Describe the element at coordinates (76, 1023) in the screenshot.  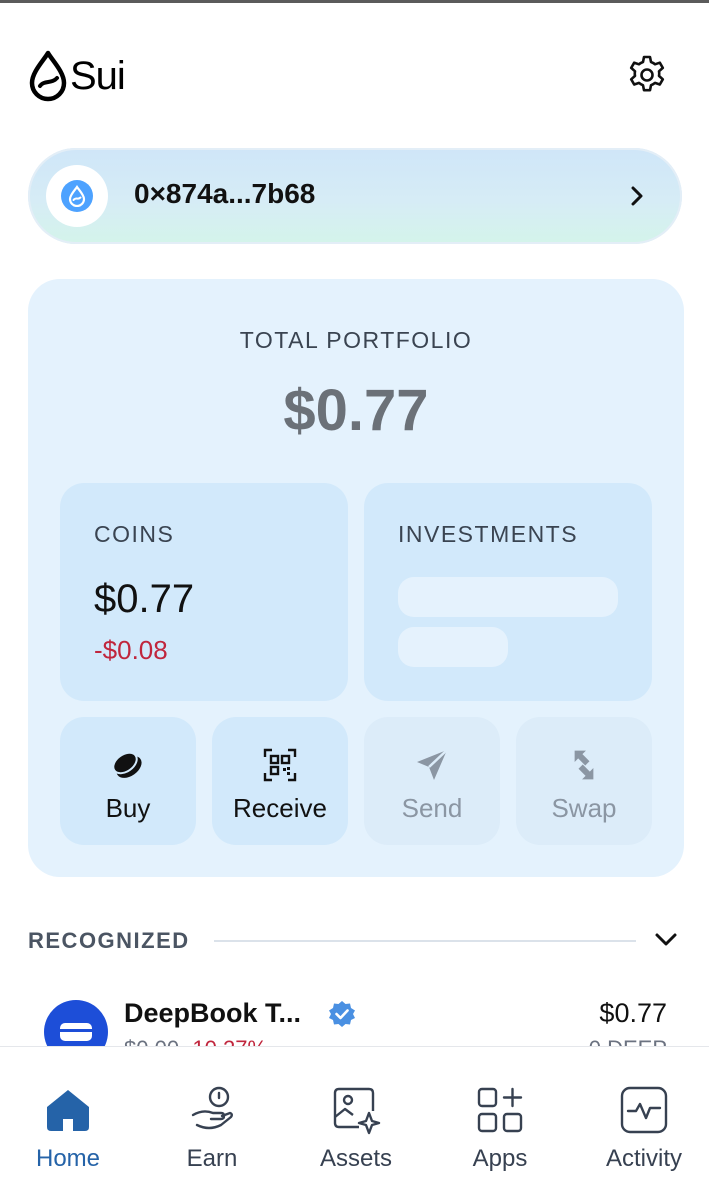
I see `deepbook-token-icon` at that location.